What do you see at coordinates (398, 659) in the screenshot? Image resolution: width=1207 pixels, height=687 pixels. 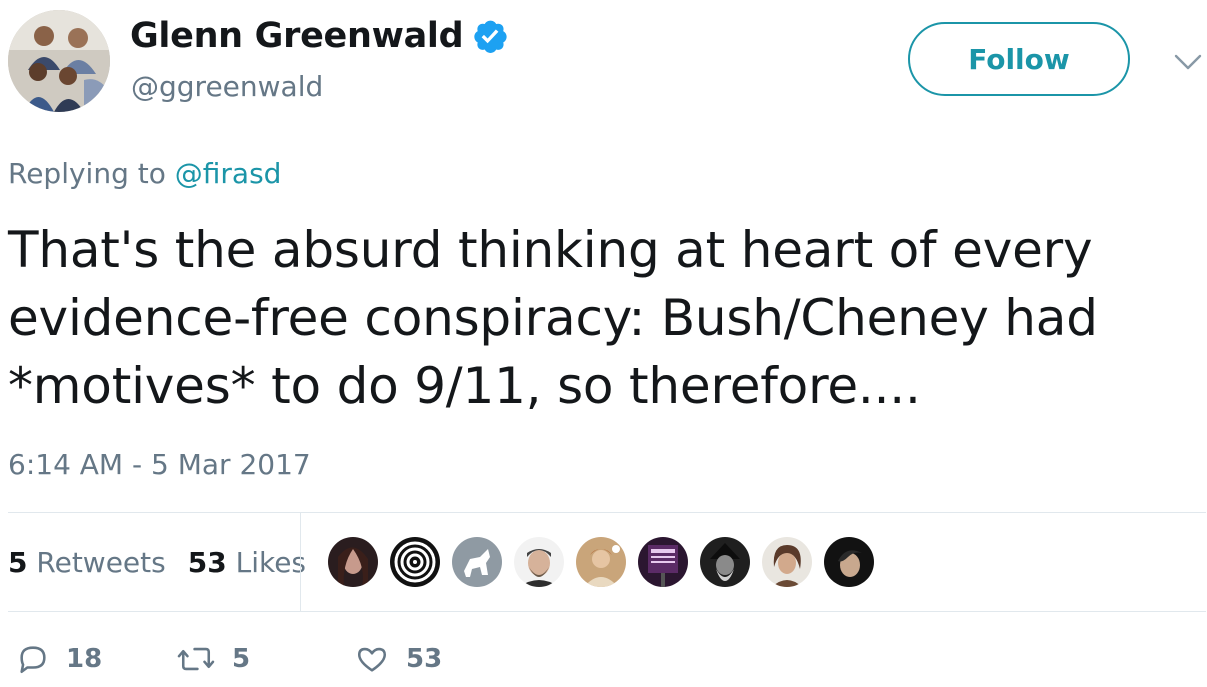 I see `like-action: 53` at bounding box center [398, 659].